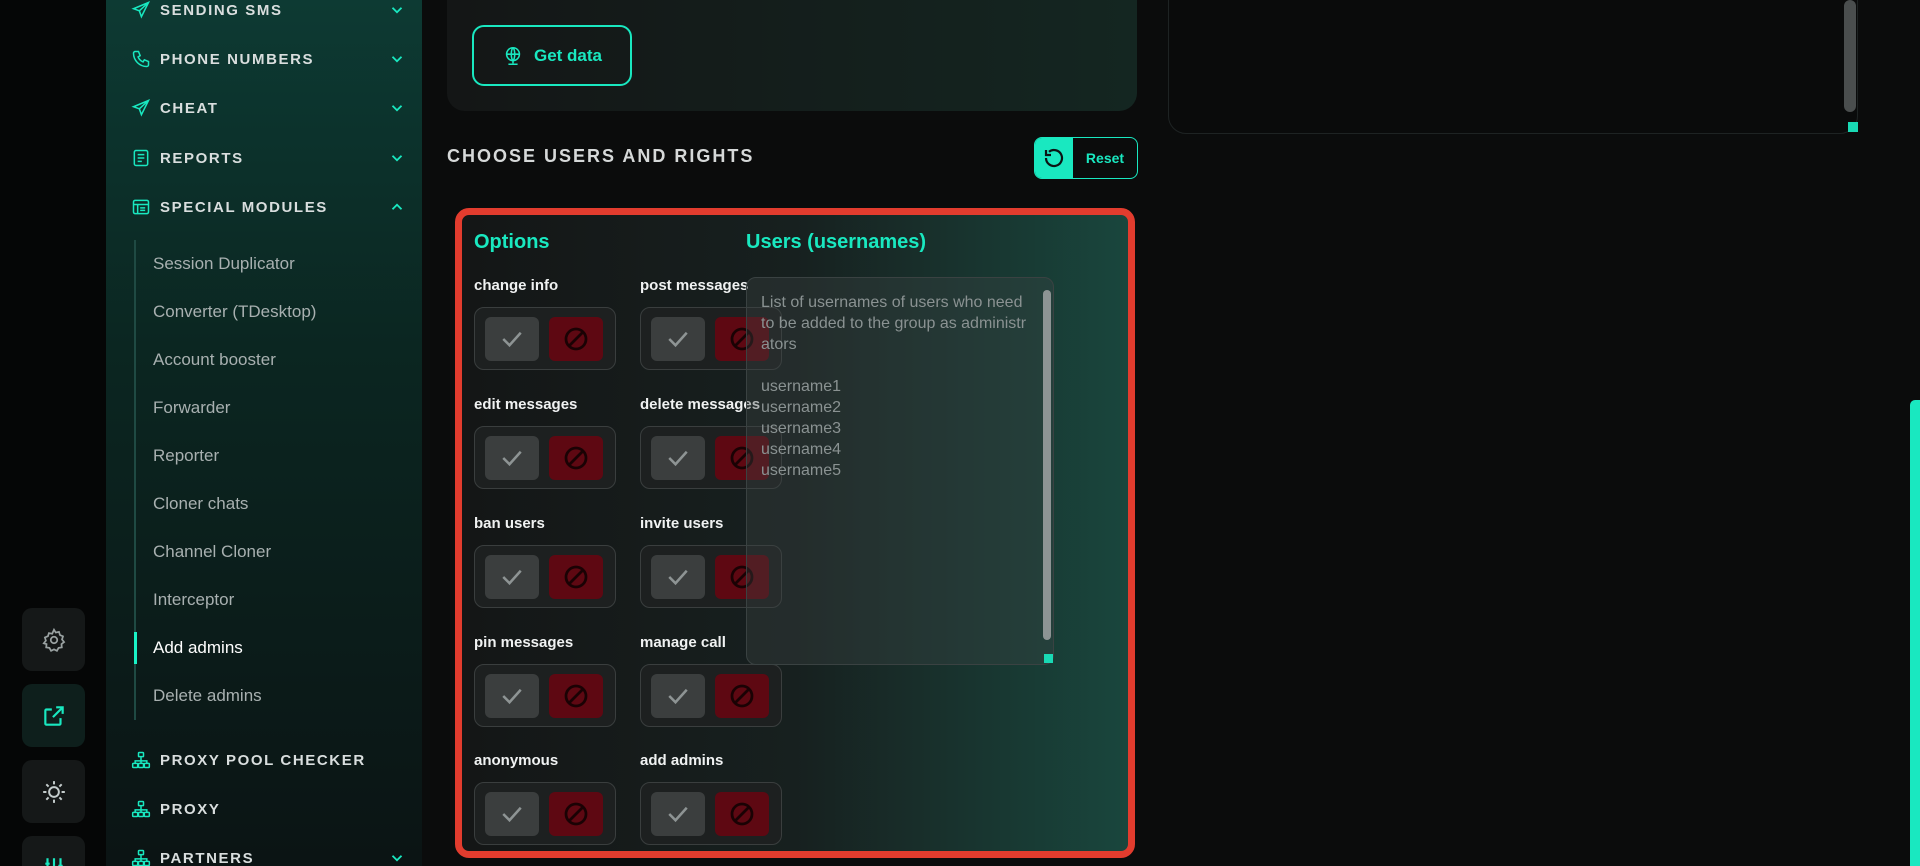 This screenshot has height=866, width=1920. I want to click on nav-label: PROXY POOL CHECKER, so click(263, 760).